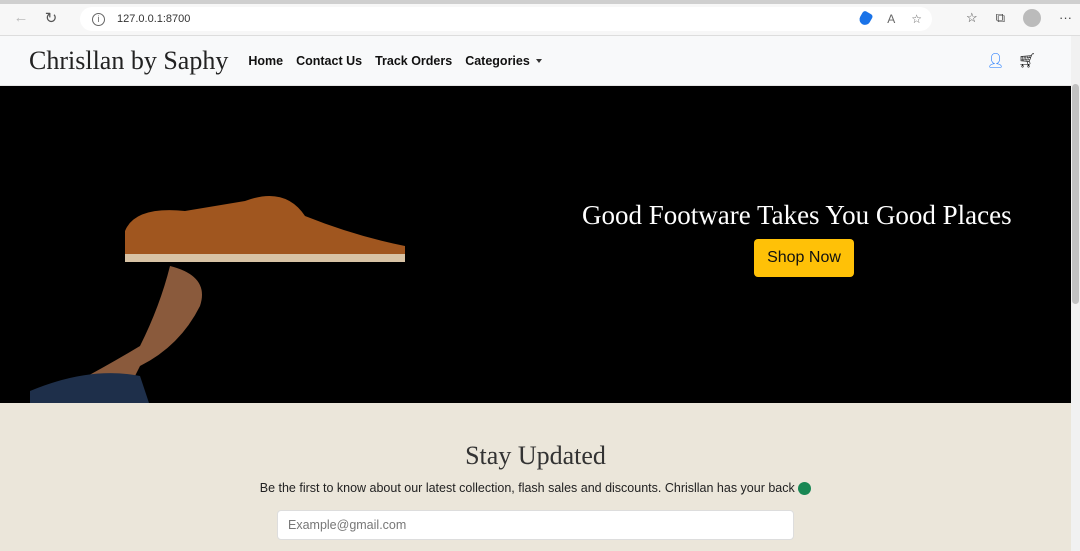 The image size is (1080, 551). I want to click on profile-avatar, so click(1032, 17).